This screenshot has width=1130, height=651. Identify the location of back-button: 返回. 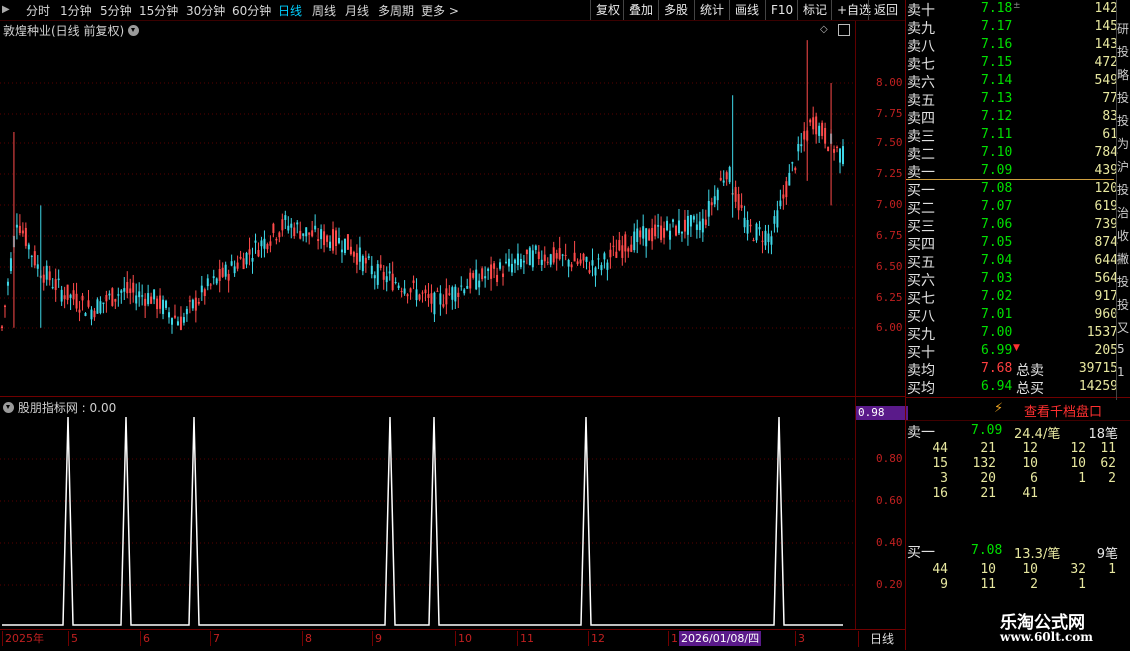
(885, 10).